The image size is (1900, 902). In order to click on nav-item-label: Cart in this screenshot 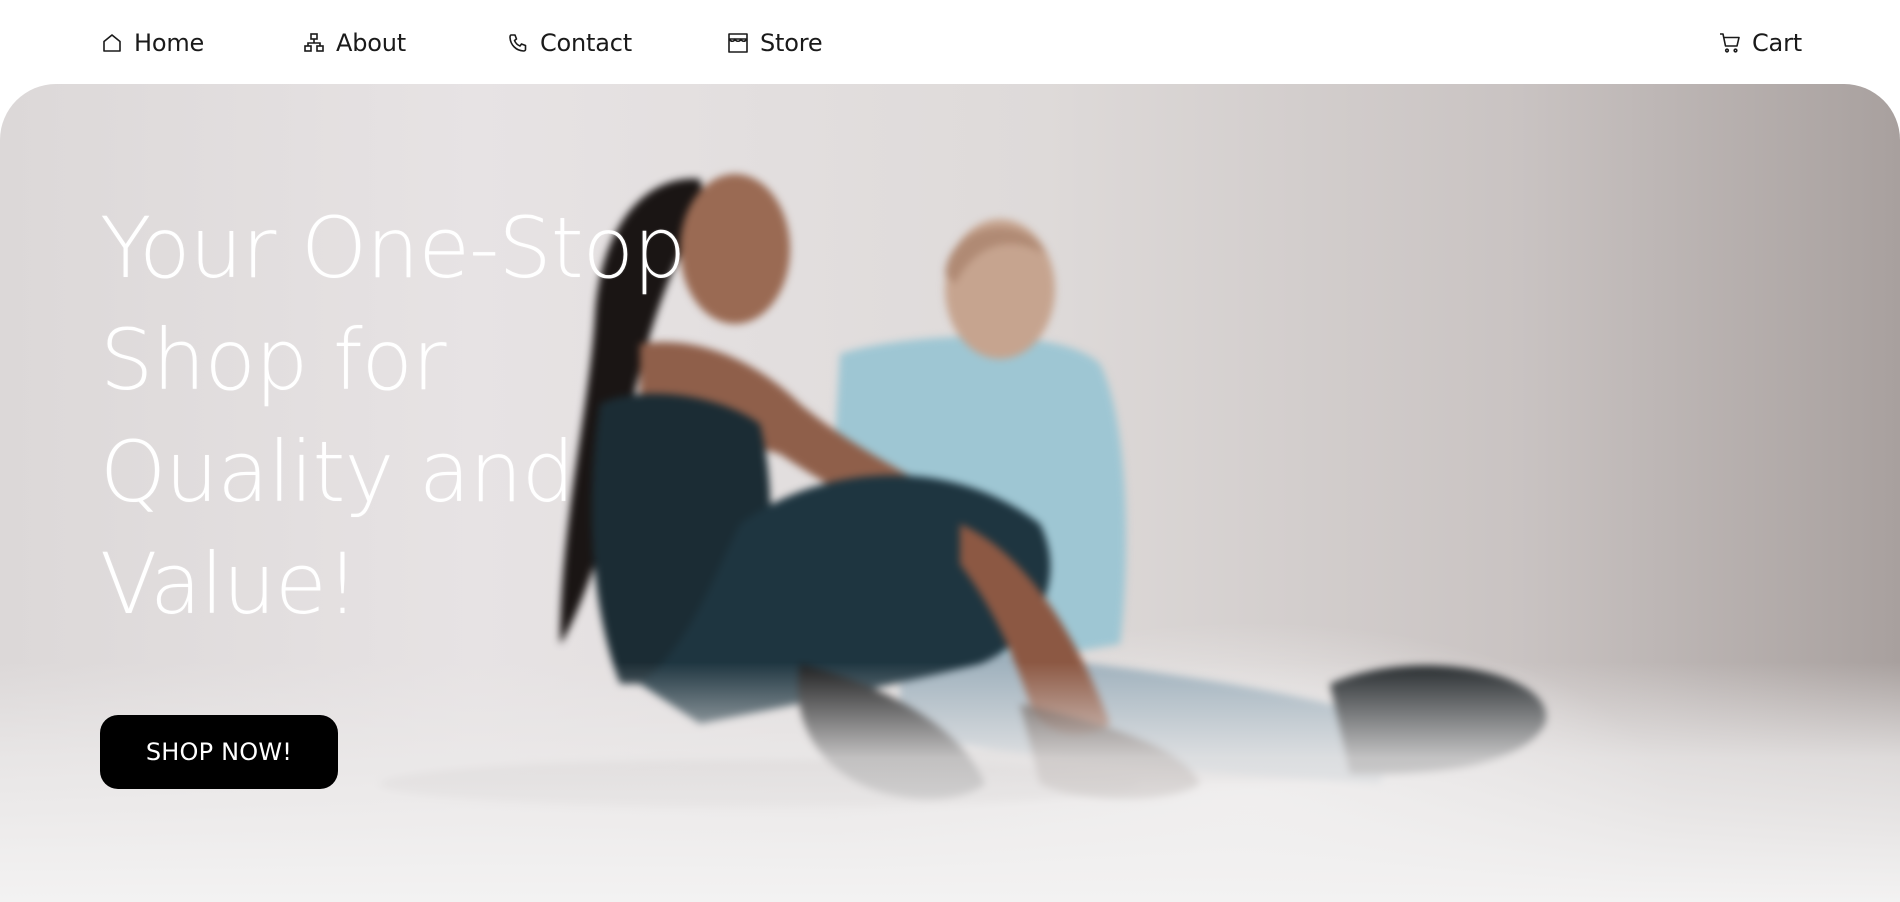, I will do `click(1777, 43)`.